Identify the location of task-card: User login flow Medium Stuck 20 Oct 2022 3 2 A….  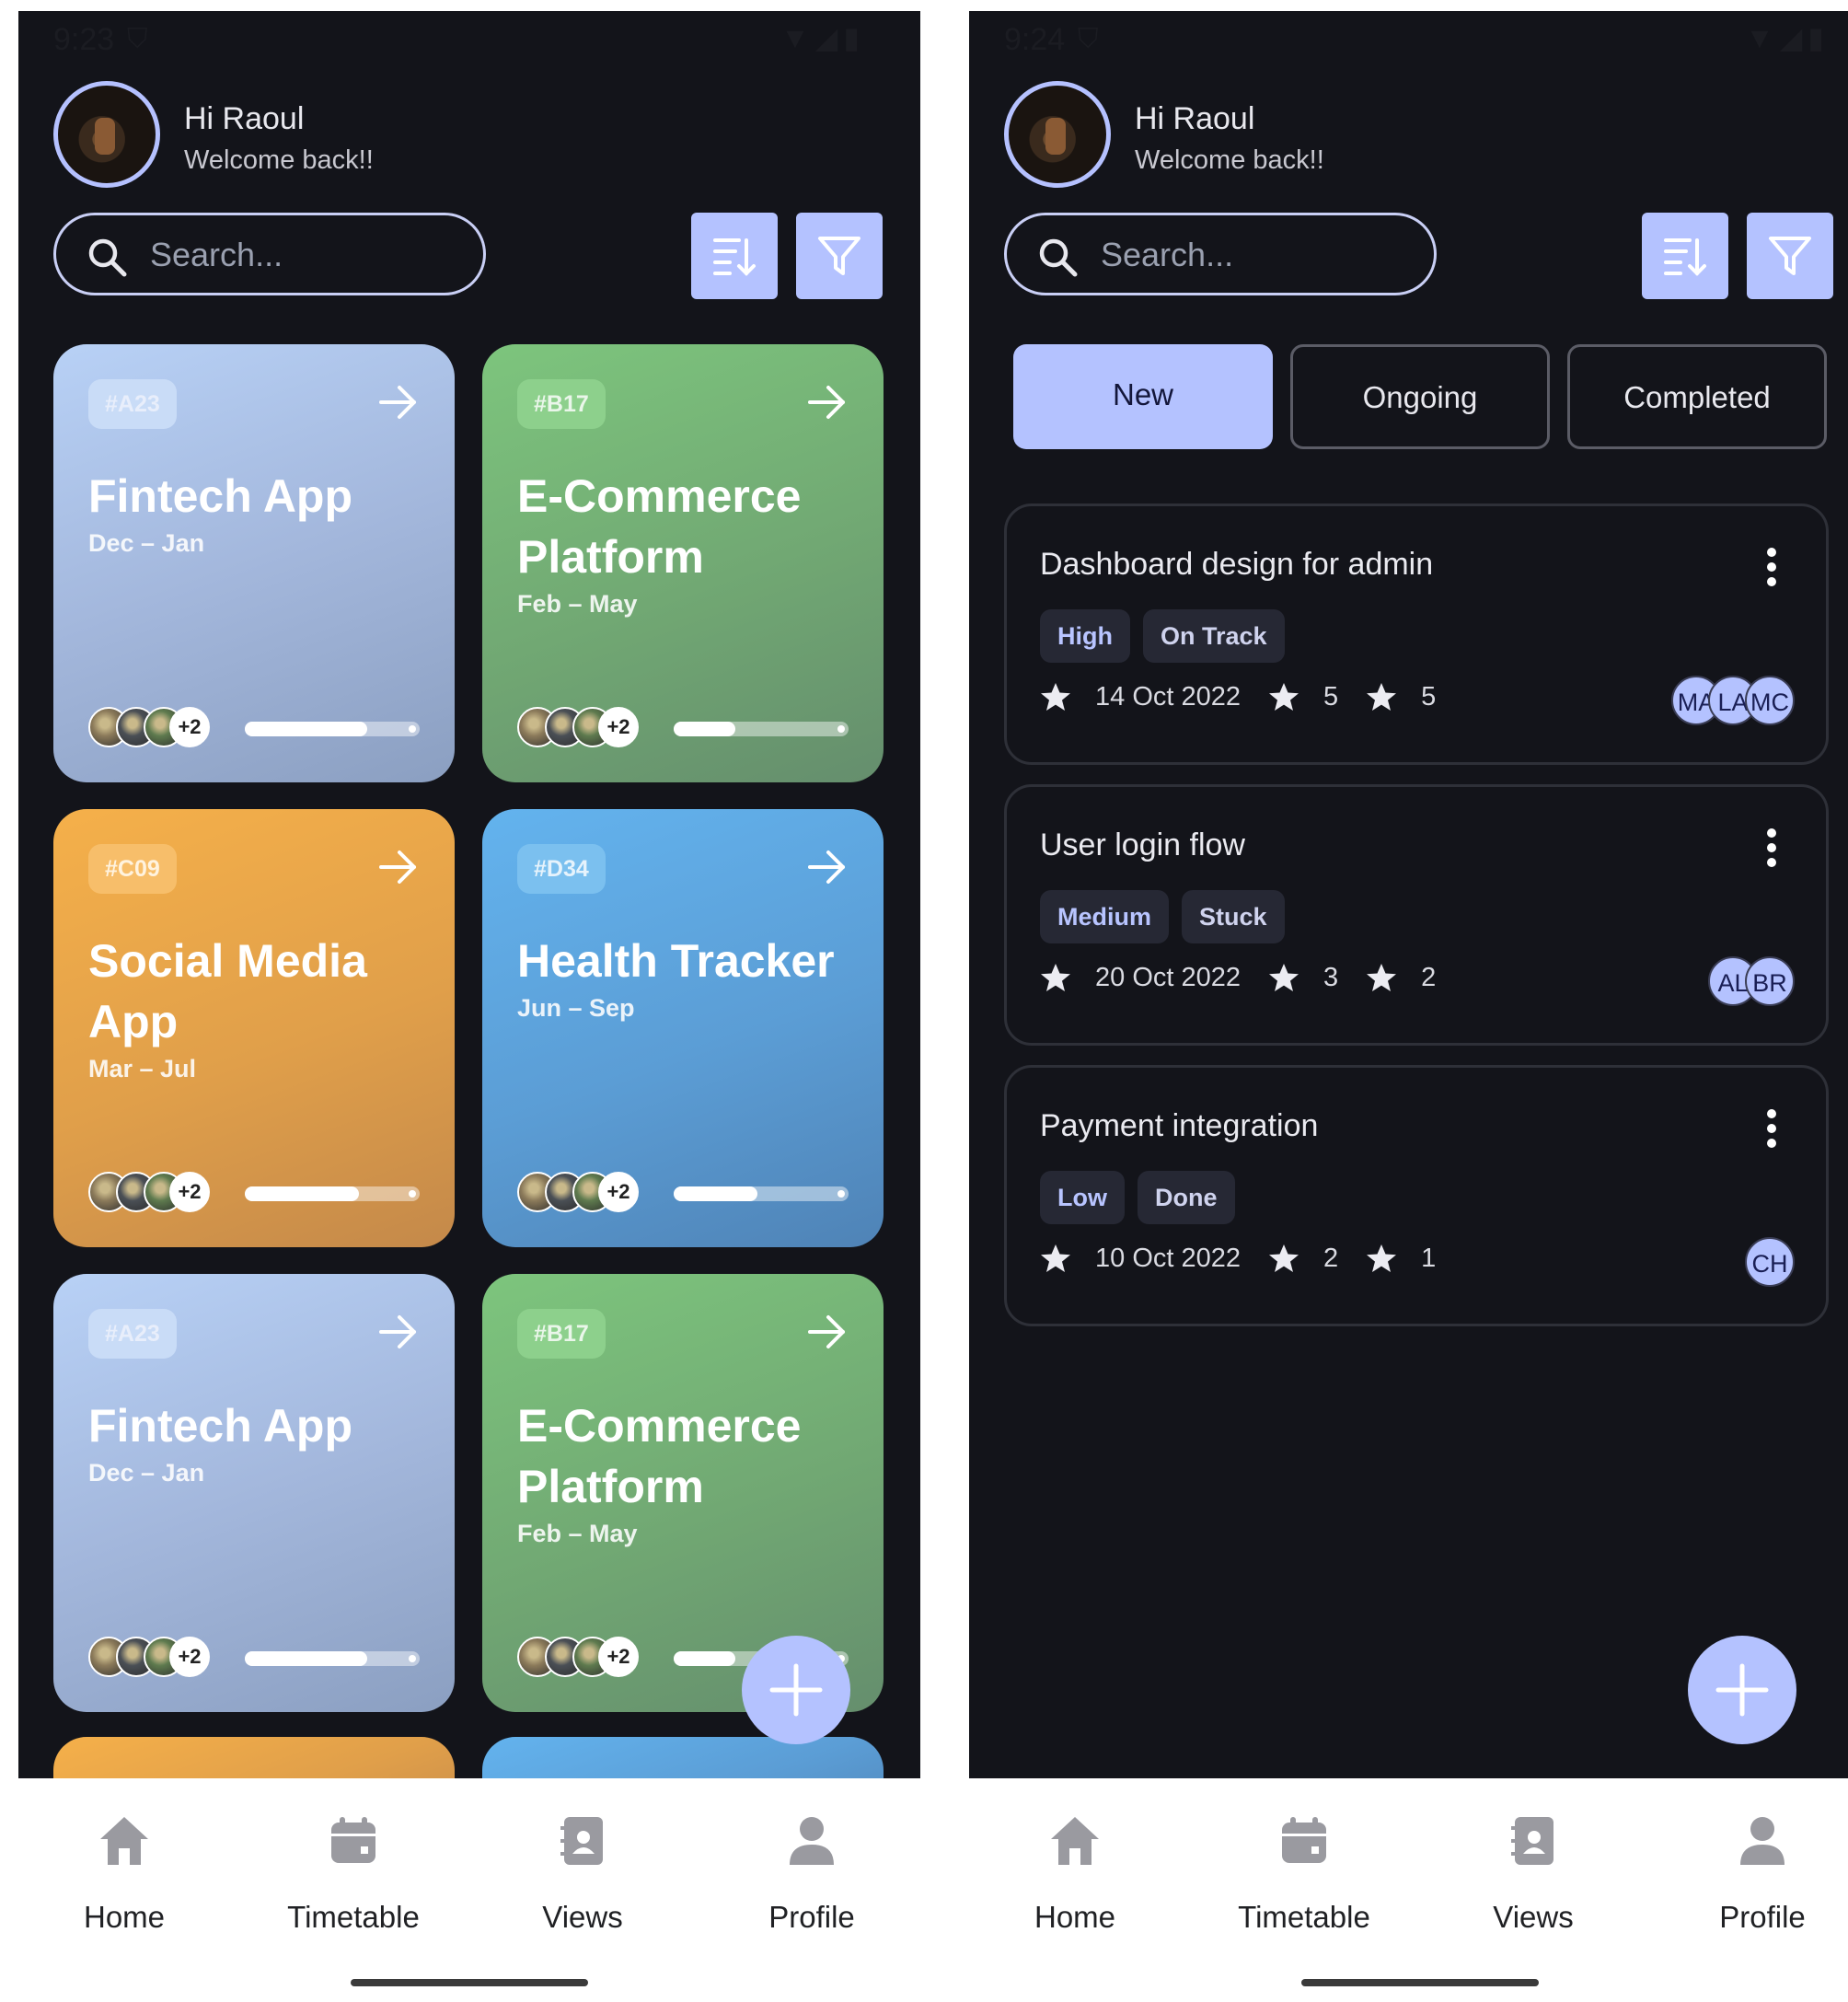
(1416, 915).